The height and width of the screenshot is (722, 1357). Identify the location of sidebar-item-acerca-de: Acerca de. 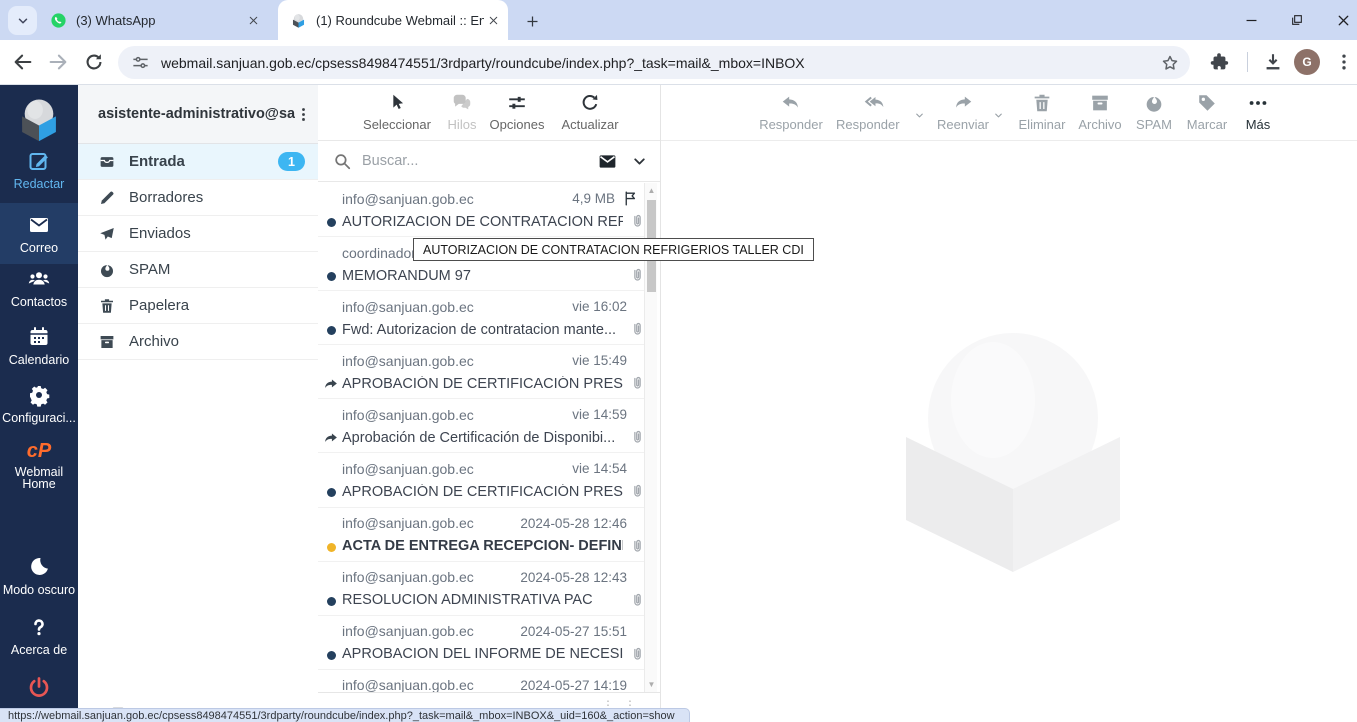
(39, 636).